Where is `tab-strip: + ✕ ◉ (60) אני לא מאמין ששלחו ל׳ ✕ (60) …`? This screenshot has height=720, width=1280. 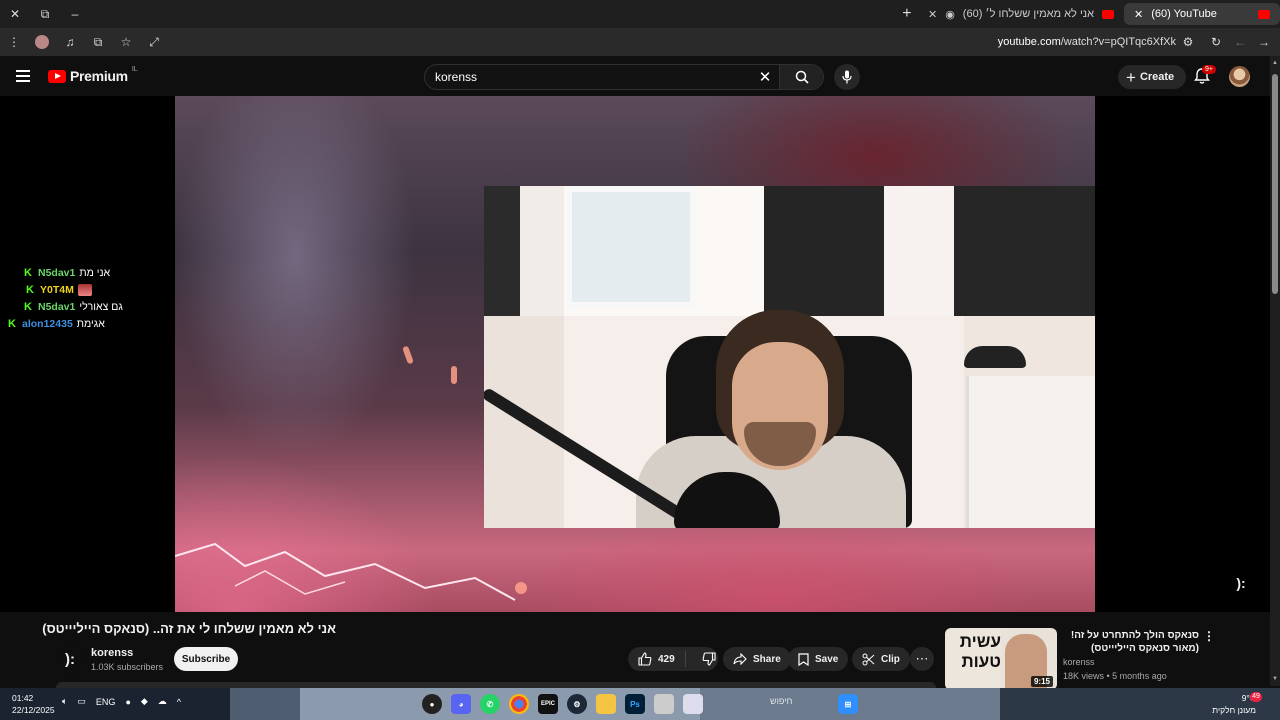
tab-strip: + ✕ ◉ (60) אני לא מאמין ששלחו ל׳ ✕ (60) … is located at coordinates (1088, 14).